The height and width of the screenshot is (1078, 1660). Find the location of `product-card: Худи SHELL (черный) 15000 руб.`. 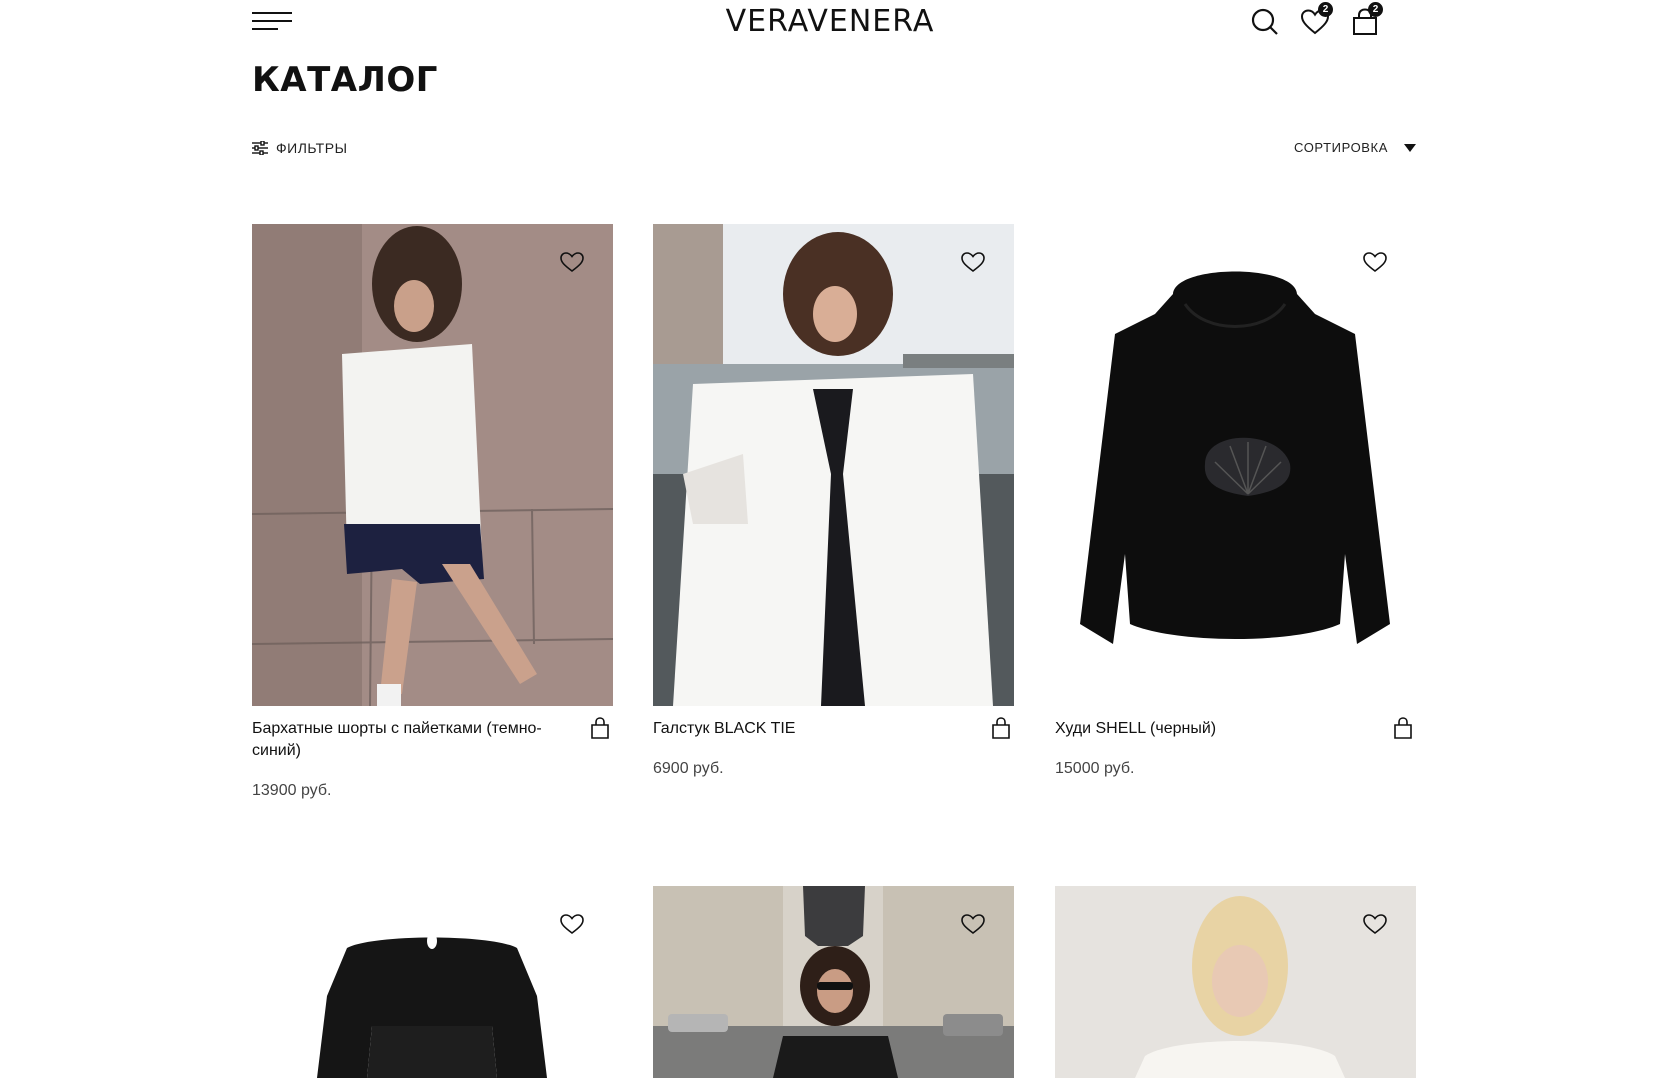

product-card: Худи SHELL (черный) 15000 руб. is located at coordinates (1235, 500).